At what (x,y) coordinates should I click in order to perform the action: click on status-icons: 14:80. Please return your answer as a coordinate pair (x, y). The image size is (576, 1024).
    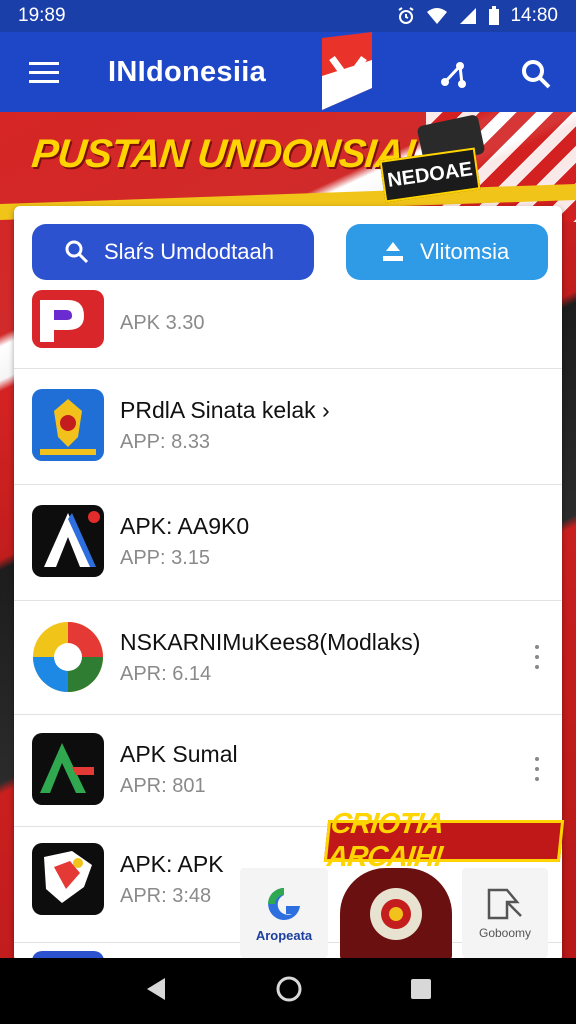
    Looking at the image, I should click on (477, 16).